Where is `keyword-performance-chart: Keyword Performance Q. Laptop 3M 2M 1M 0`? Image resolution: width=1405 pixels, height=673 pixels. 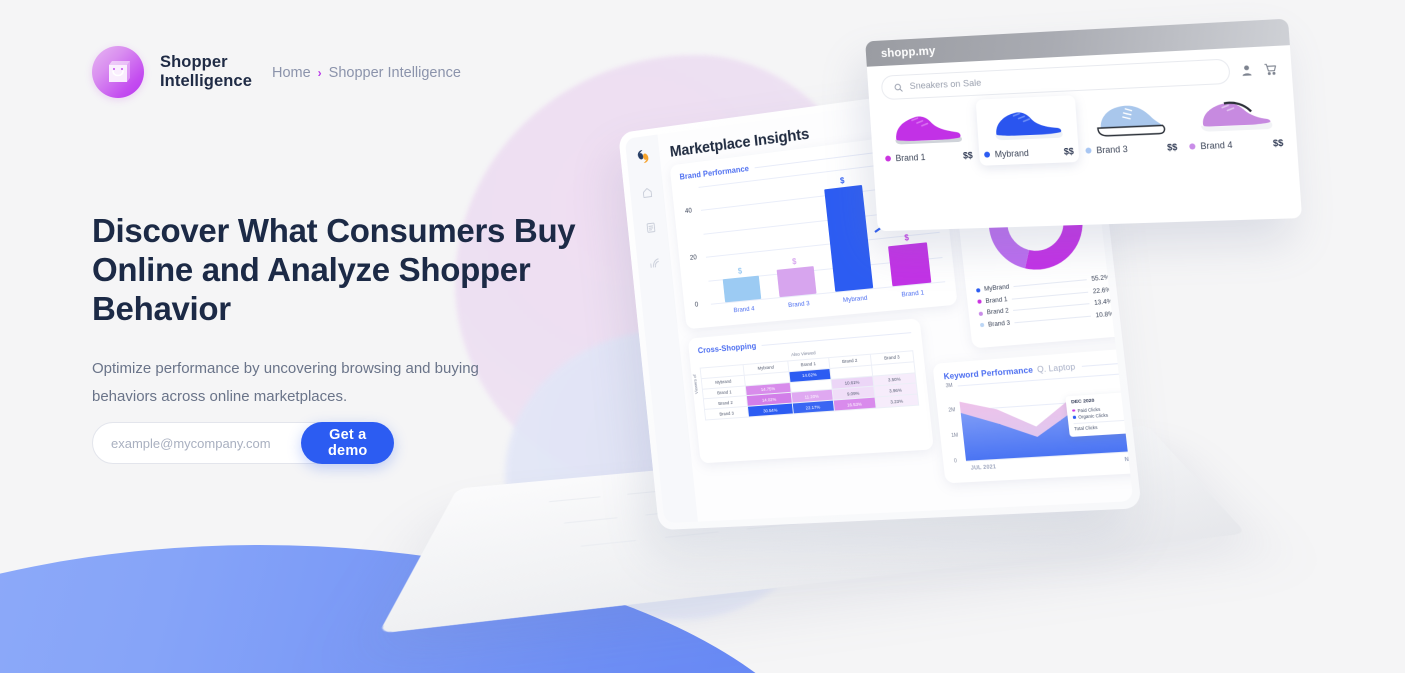
keyword-performance-chart: Keyword Performance Q. Laptop 3M 2M 1M 0 is located at coordinates (1033, 415).